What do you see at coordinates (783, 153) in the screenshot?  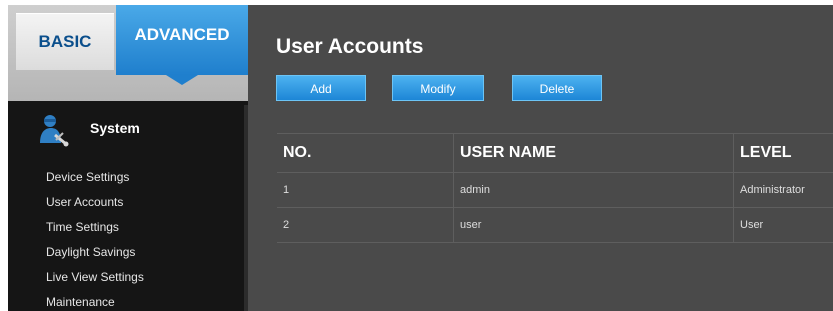 I see `column-header-level: LEVEL` at bounding box center [783, 153].